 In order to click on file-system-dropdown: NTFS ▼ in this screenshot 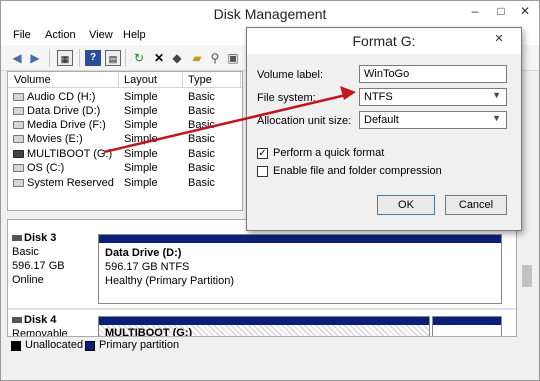, I will do `click(433, 97)`.